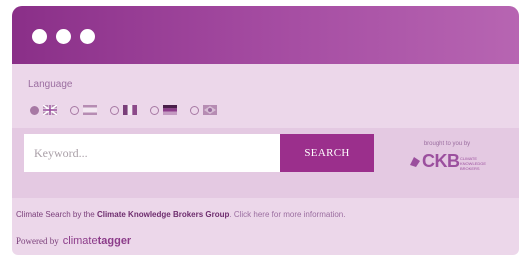 This screenshot has width=523, height=259. What do you see at coordinates (170, 110) in the screenshot?
I see `germany-flag-icon` at bounding box center [170, 110].